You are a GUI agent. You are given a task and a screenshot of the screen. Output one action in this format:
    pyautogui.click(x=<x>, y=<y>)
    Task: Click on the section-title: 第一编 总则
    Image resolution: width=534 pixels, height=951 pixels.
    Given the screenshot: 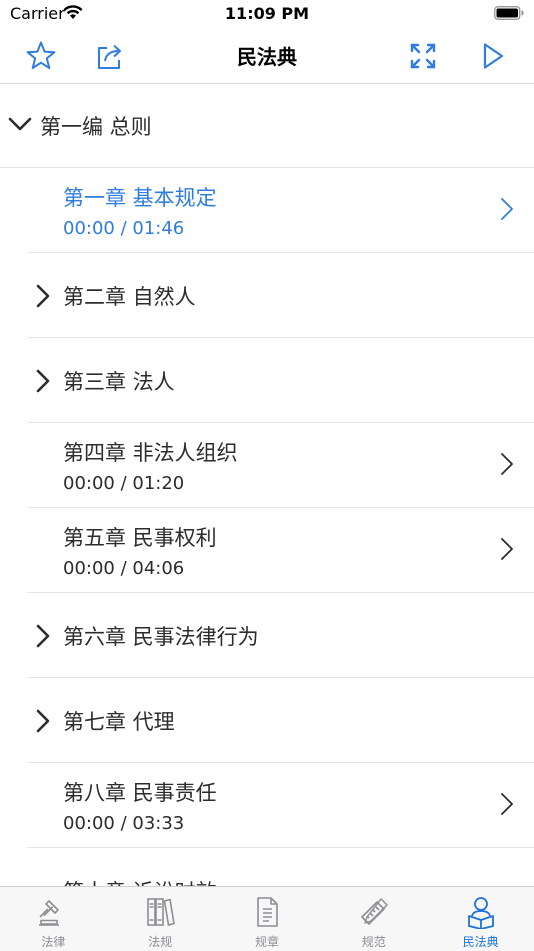 What is the action you would take?
    pyautogui.click(x=96, y=127)
    